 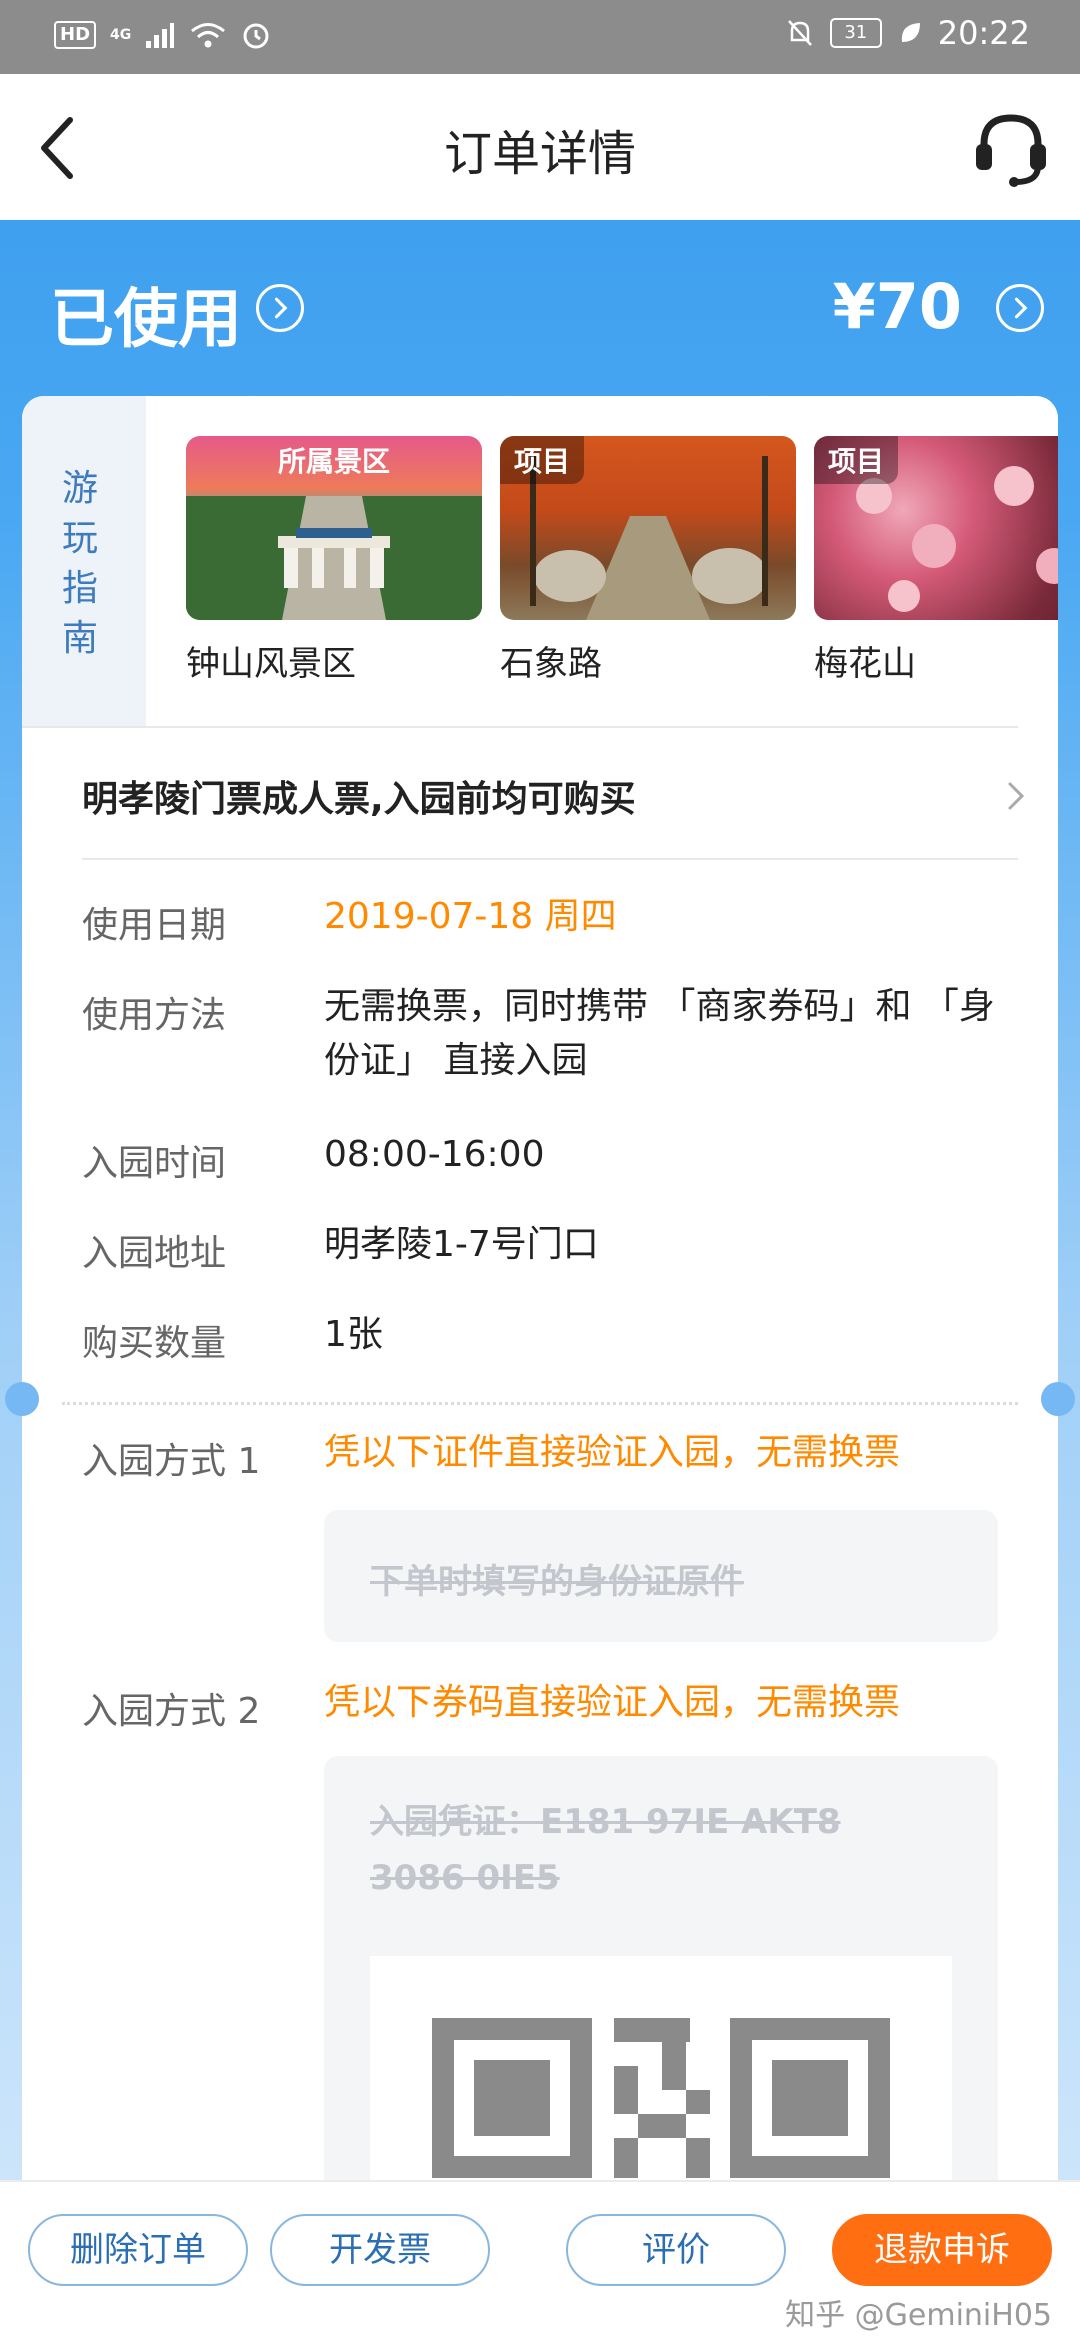 What do you see at coordinates (470, 916) in the screenshot?
I see `detail-value-date: 2019-07-18 周四` at bounding box center [470, 916].